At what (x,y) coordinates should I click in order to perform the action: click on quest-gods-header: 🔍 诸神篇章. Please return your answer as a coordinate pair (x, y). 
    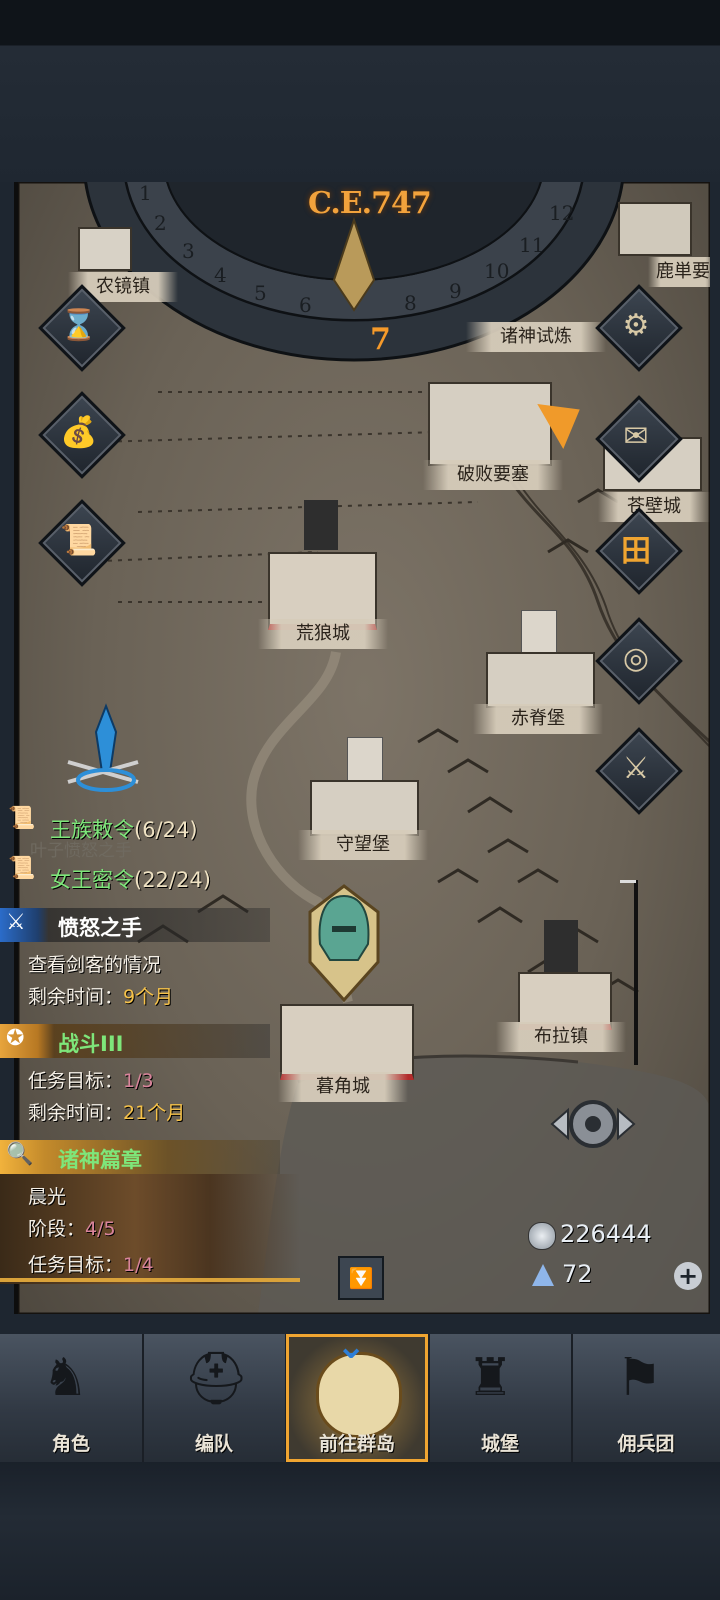
    Looking at the image, I should click on (140, 1157).